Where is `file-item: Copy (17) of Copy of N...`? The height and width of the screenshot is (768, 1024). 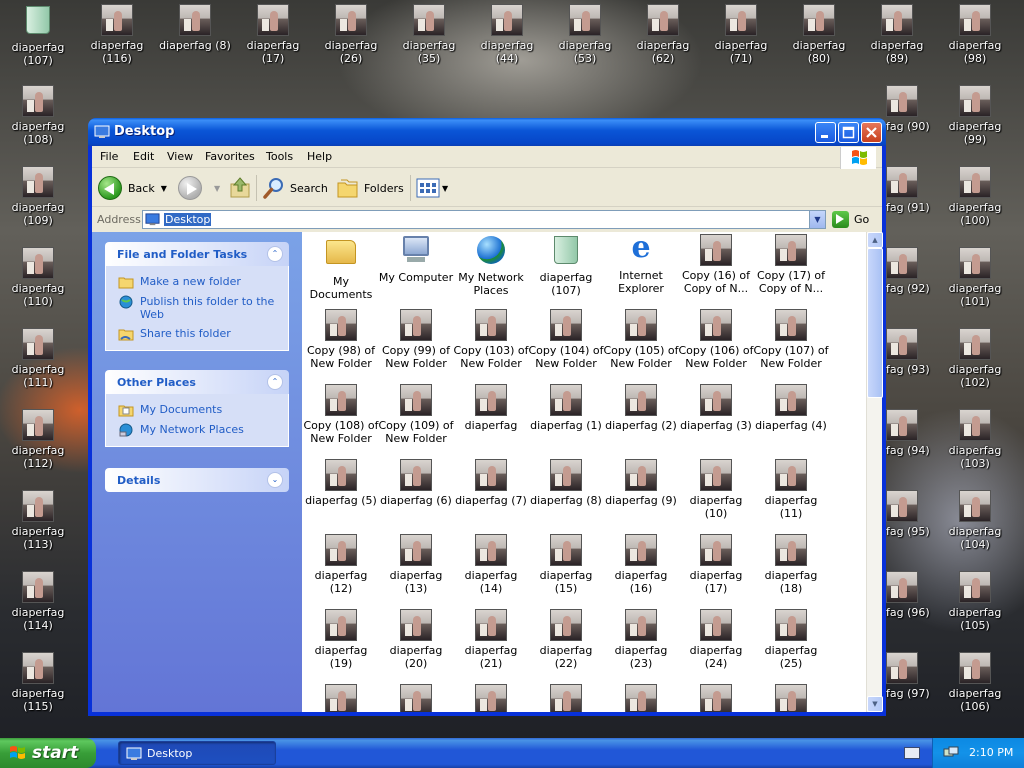
file-item: Copy (17) of Copy of N... is located at coordinates (791, 264).